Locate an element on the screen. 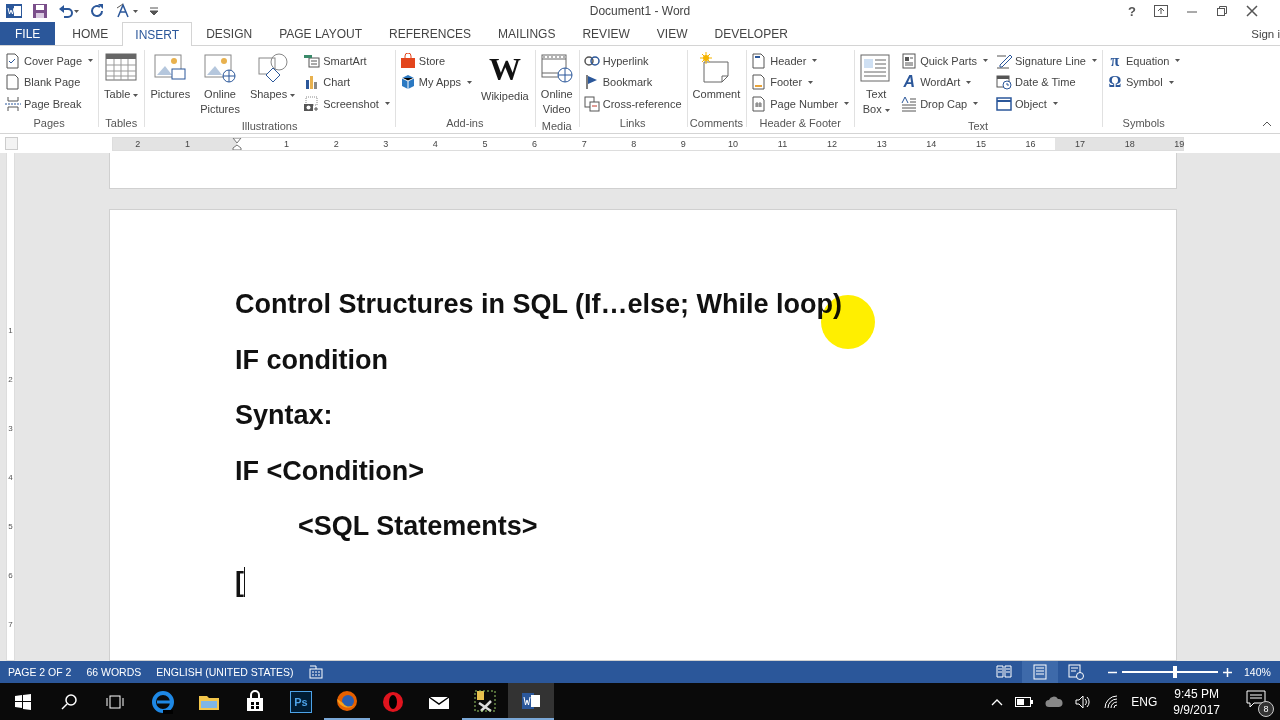 Image resolution: width=1280 pixels, height=720 pixels. ribbon-button: Header is located at coordinates (800, 61).